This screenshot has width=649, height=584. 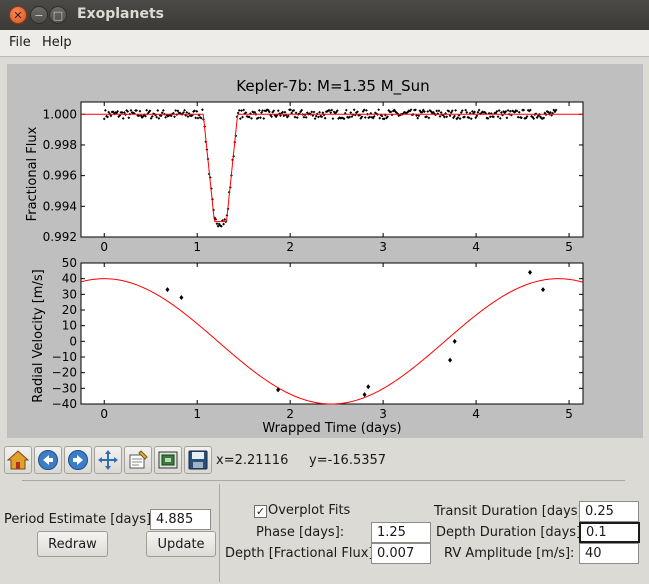 What do you see at coordinates (252, 460) in the screenshot?
I see `x-coordinate-readout: x=2.21116` at bounding box center [252, 460].